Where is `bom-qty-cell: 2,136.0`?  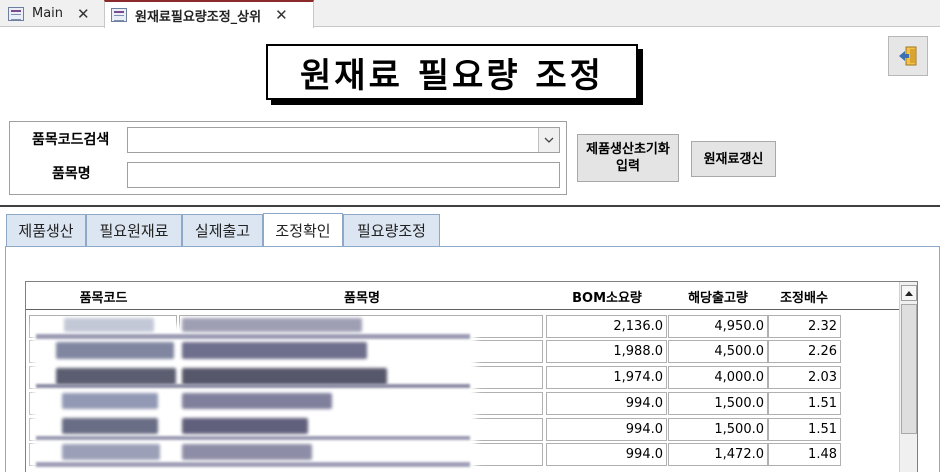 bom-qty-cell: 2,136.0 is located at coordinates (606, 326).